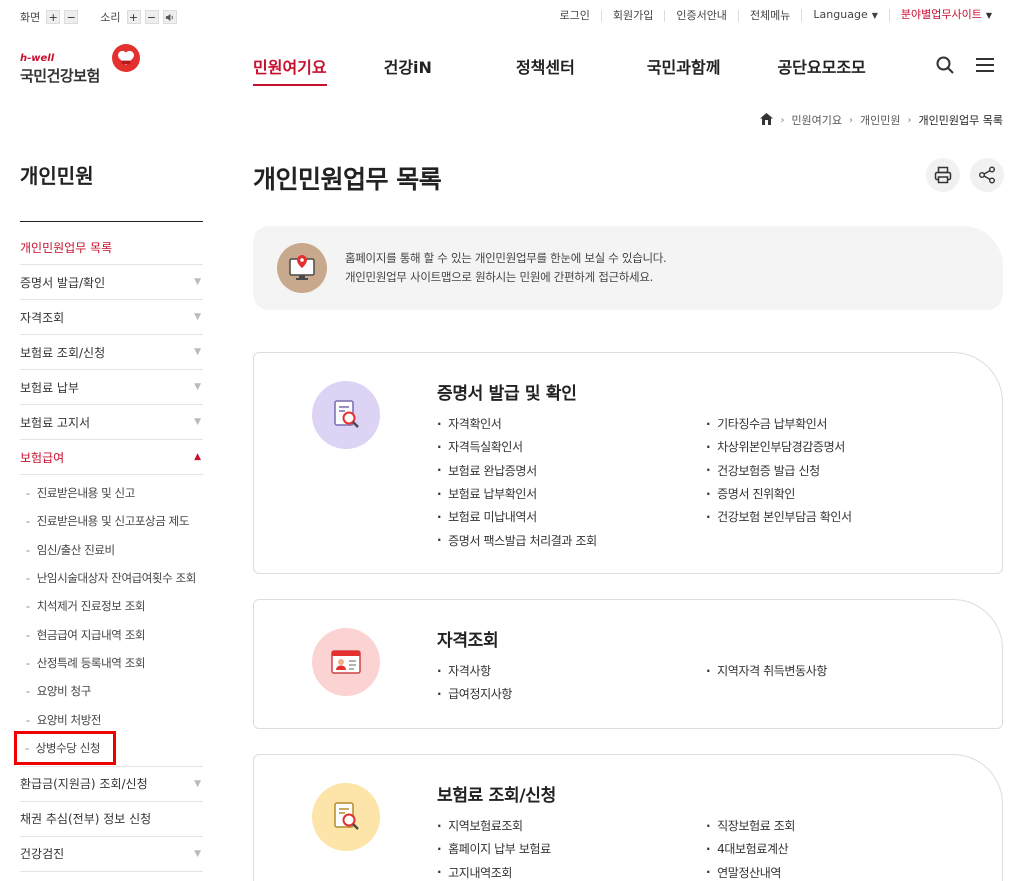  What do you see at coordinates (65, 748) in the screenshot?
I see `sidebar-subitem-sickness-allowance: - 상병수당 신청` at bounding box center [65, 748].